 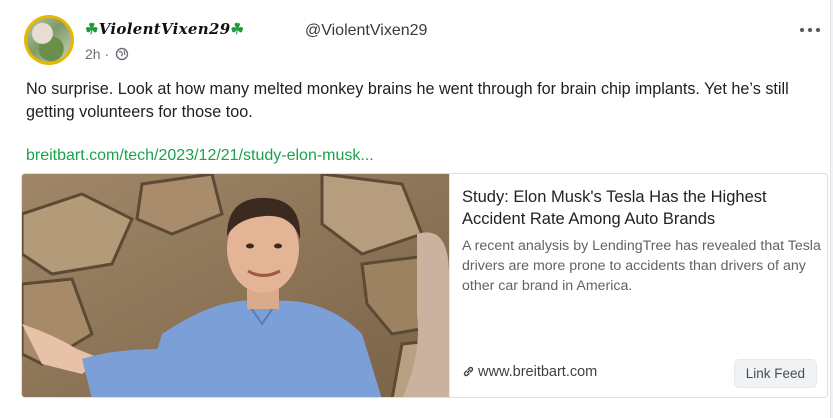 I want to click on display-name-text: ViolentVixen29, so click(x=164, y=29).